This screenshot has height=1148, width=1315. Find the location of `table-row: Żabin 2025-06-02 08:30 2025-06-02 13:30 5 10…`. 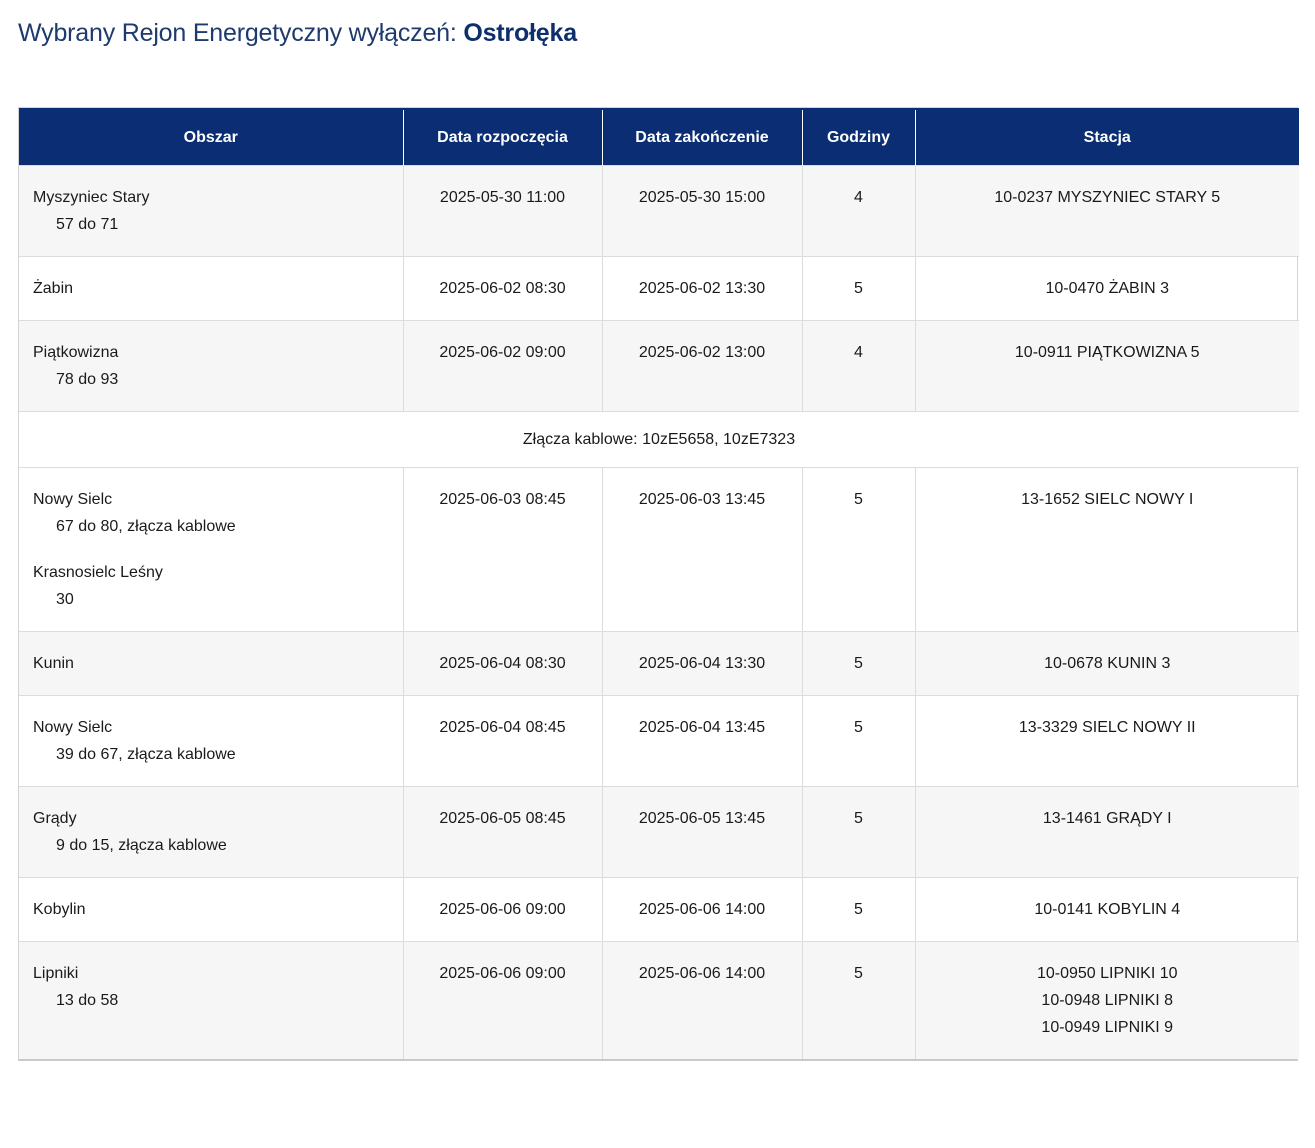

table-row: Żabin 2025-06-02 08:30 2025-06-02 13:30 5 10… is located at coordinates (659, 288).